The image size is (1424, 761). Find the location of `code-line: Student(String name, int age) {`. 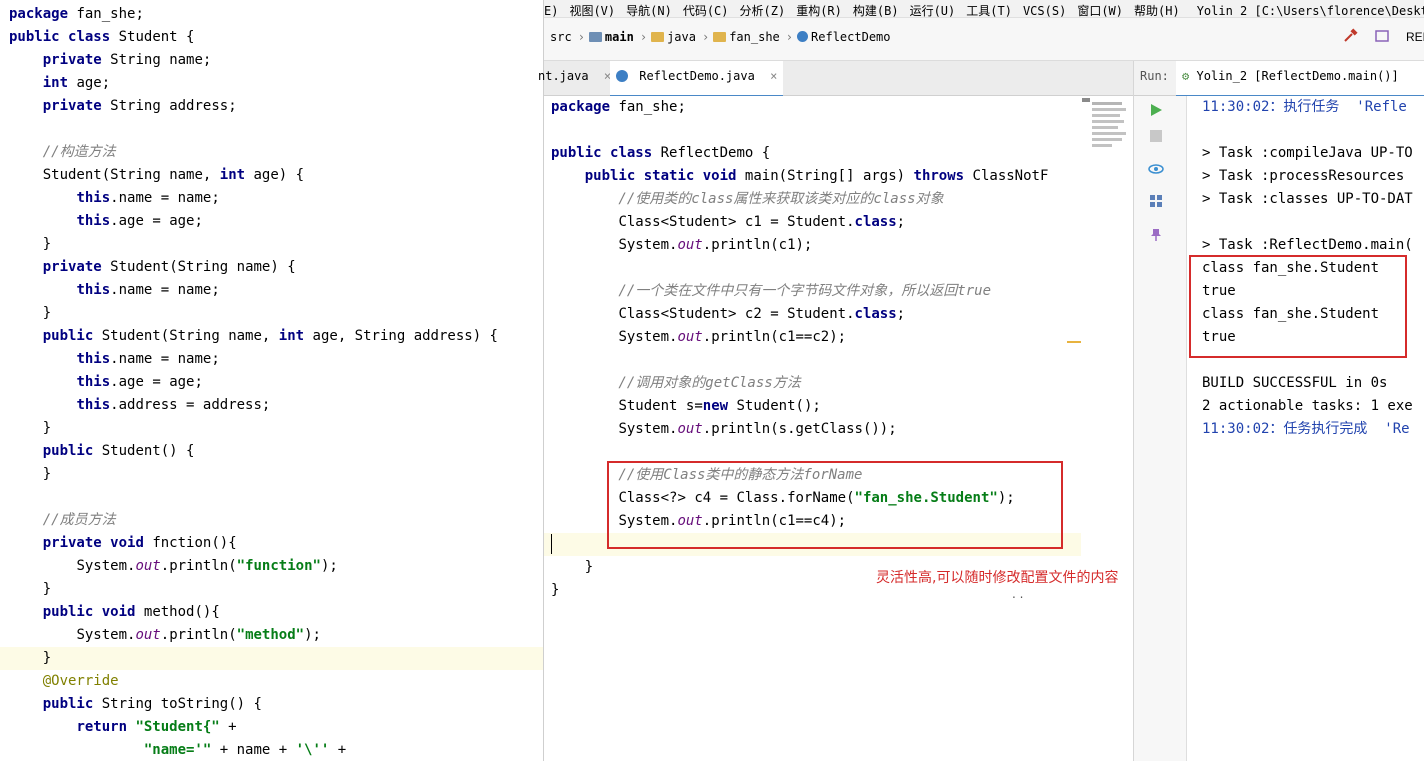

code-line: Student(String name, int age) { is located at coordinates (173, 175).